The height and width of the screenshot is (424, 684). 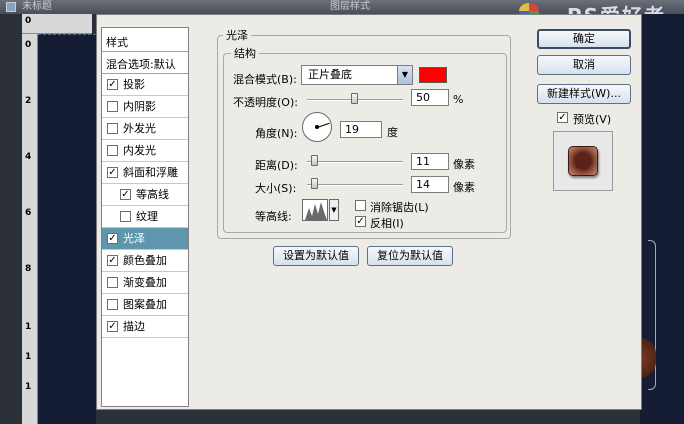 What do you see at coordinates (562, 117) in the screenshot?
I see `preview-checkbox` at bounding box center [562, 117].